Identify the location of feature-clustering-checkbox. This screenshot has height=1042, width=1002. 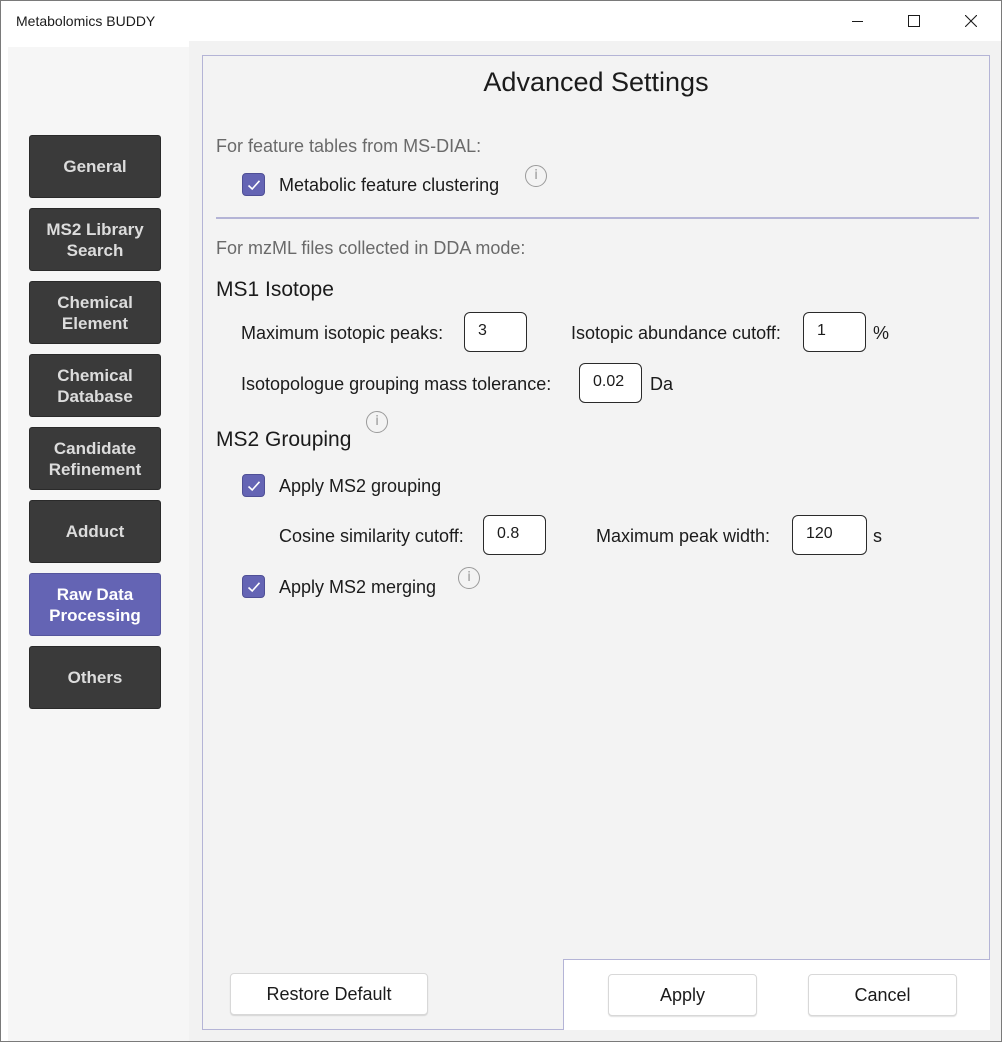
(253, 184).